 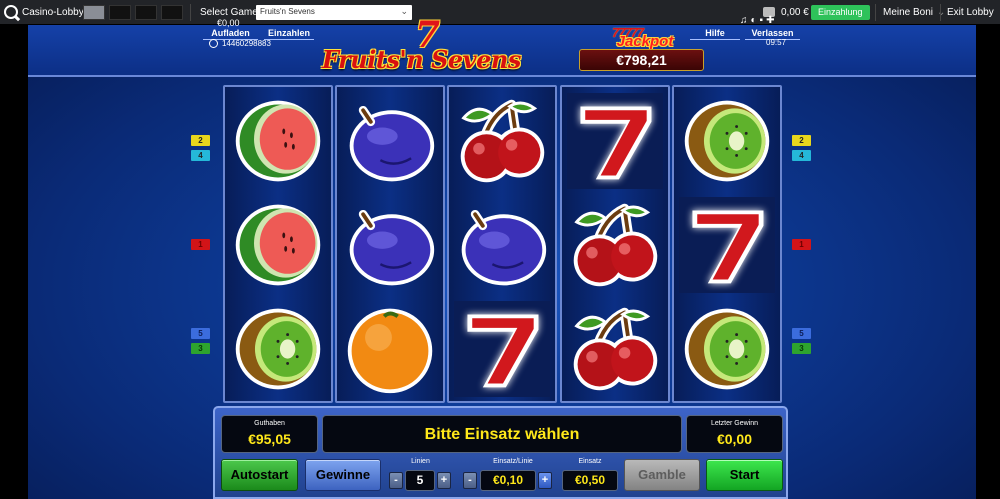 I want to click on exit-lobby-link: Exit Lobby, so click(x=970, y=12).